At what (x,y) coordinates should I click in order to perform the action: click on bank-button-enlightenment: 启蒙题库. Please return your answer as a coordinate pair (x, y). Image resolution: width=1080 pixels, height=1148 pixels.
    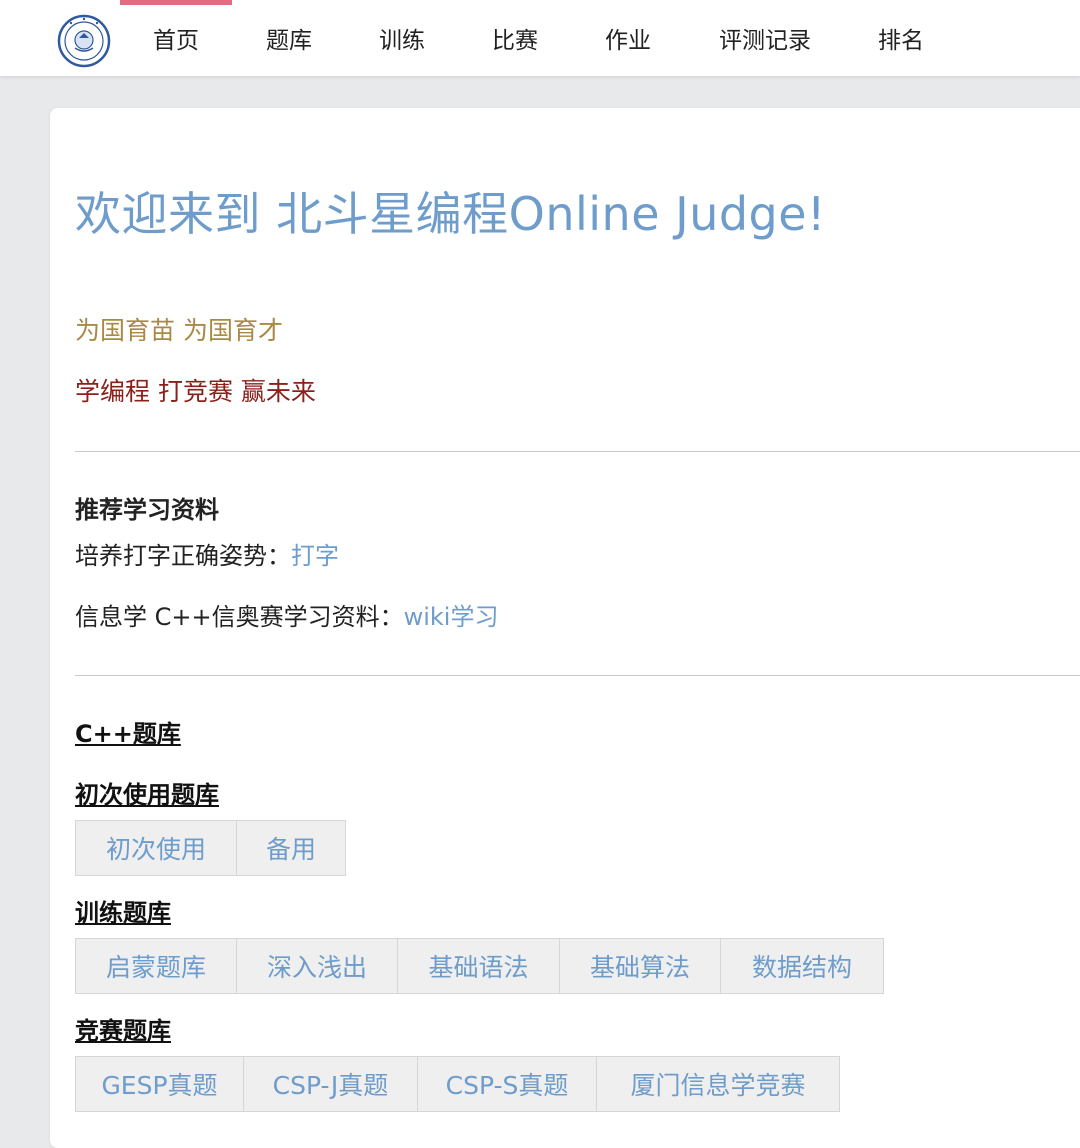
    Looking at the image, I should click on (156, 966).